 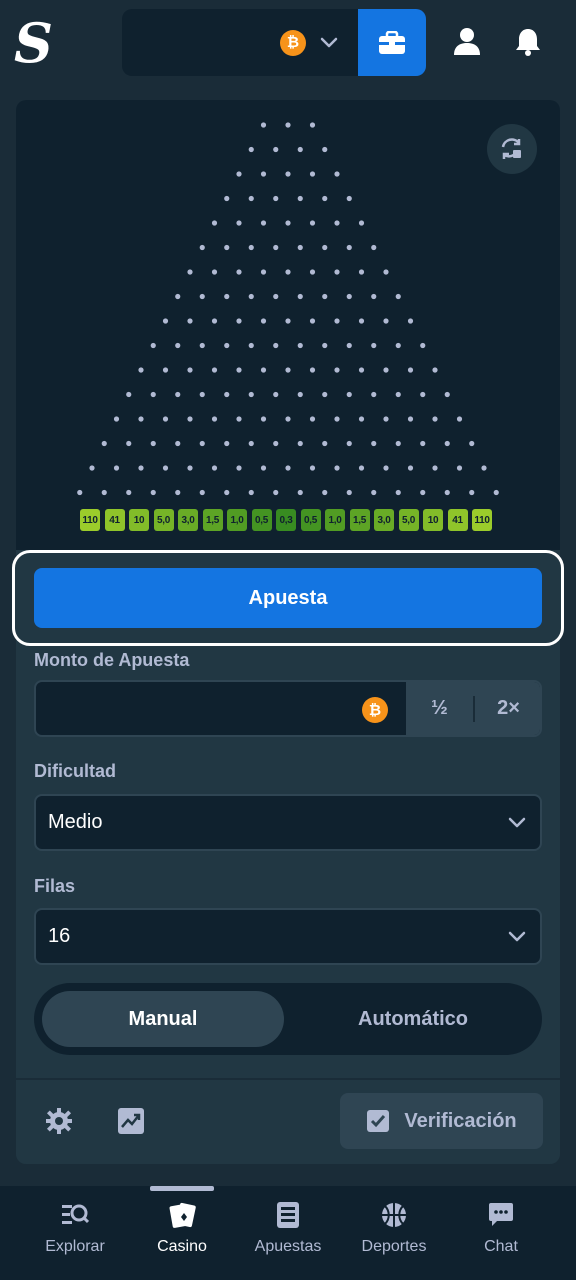 What do you see at coordinates (55, 886) in the screenshot?
I see `rows-label: Filas` at bounding box center [55, 886].